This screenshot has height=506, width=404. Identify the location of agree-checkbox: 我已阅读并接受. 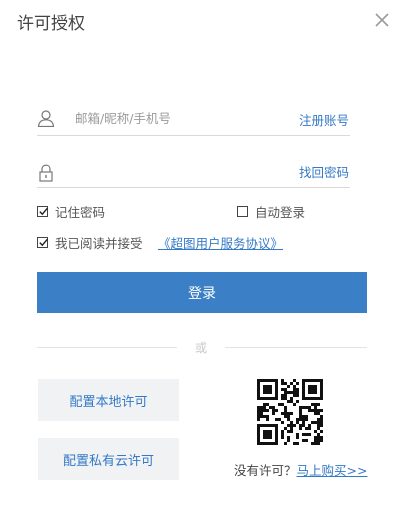
(90, 242).